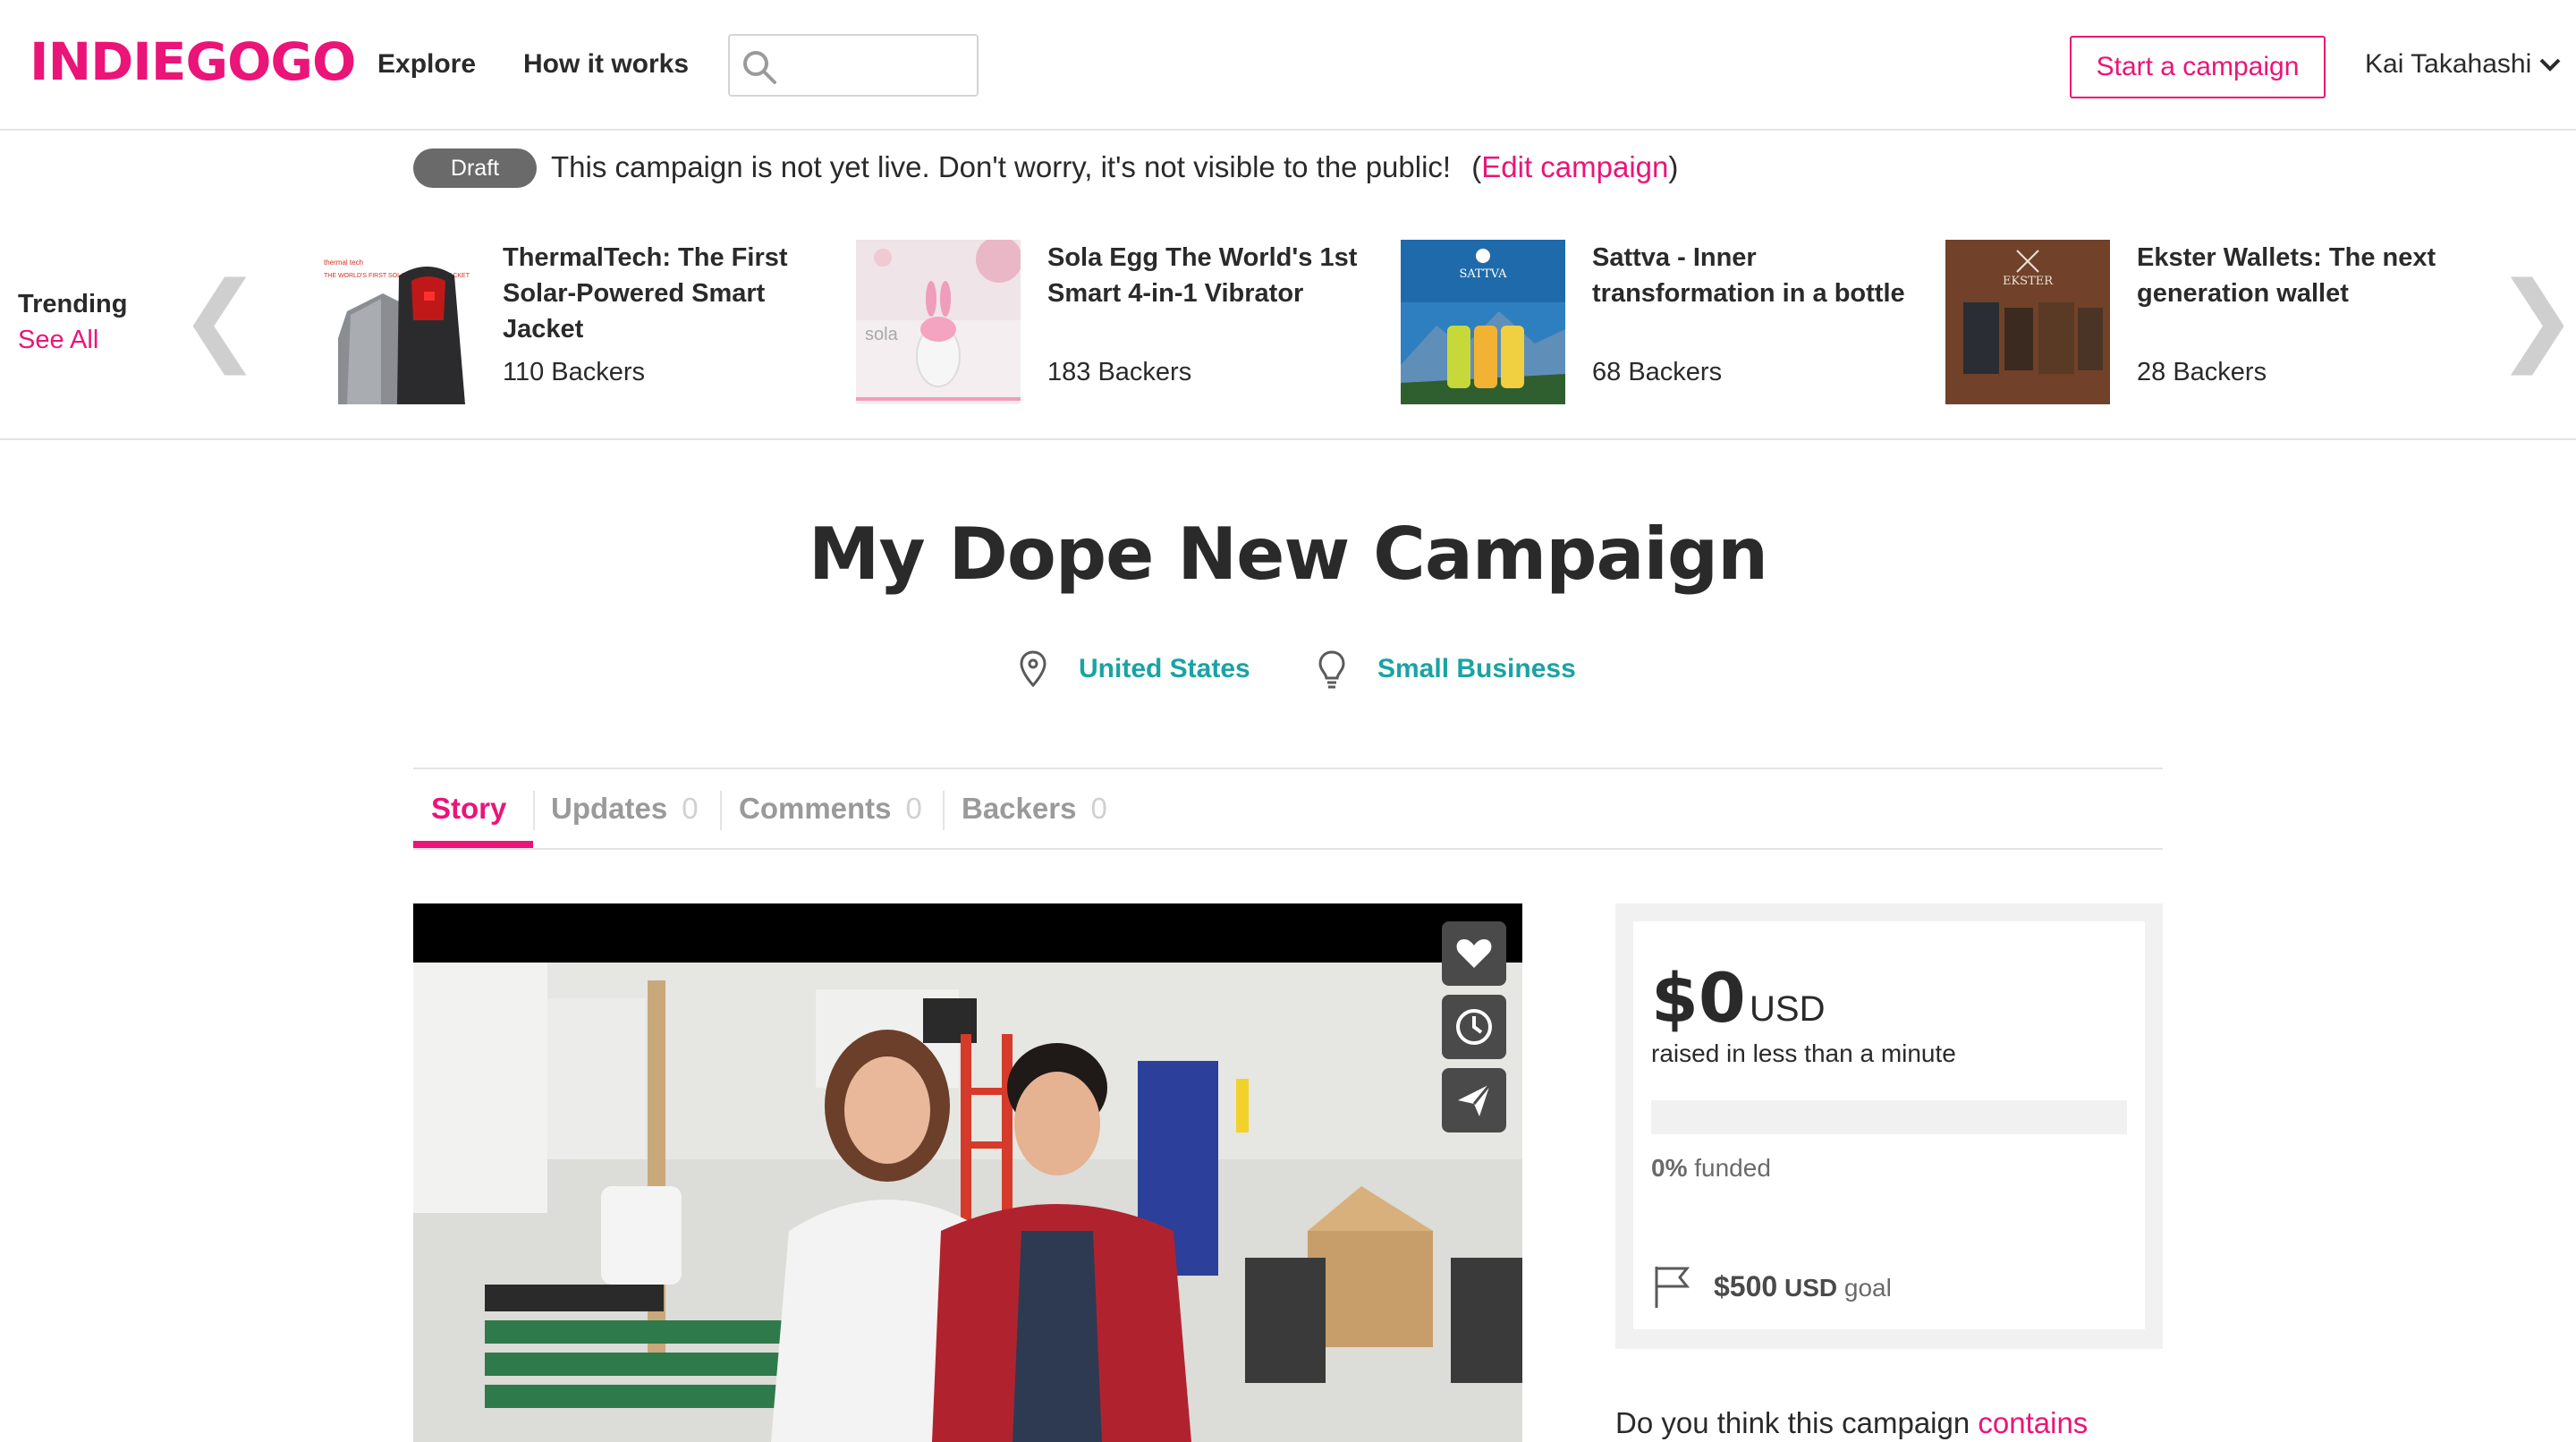 Image resolution: width=2576 pixels, height=1442 pixels. Describe the element at coordinates (2448, 64) in the screenshot. I see `user-name: Kai Takahashi` at that location.